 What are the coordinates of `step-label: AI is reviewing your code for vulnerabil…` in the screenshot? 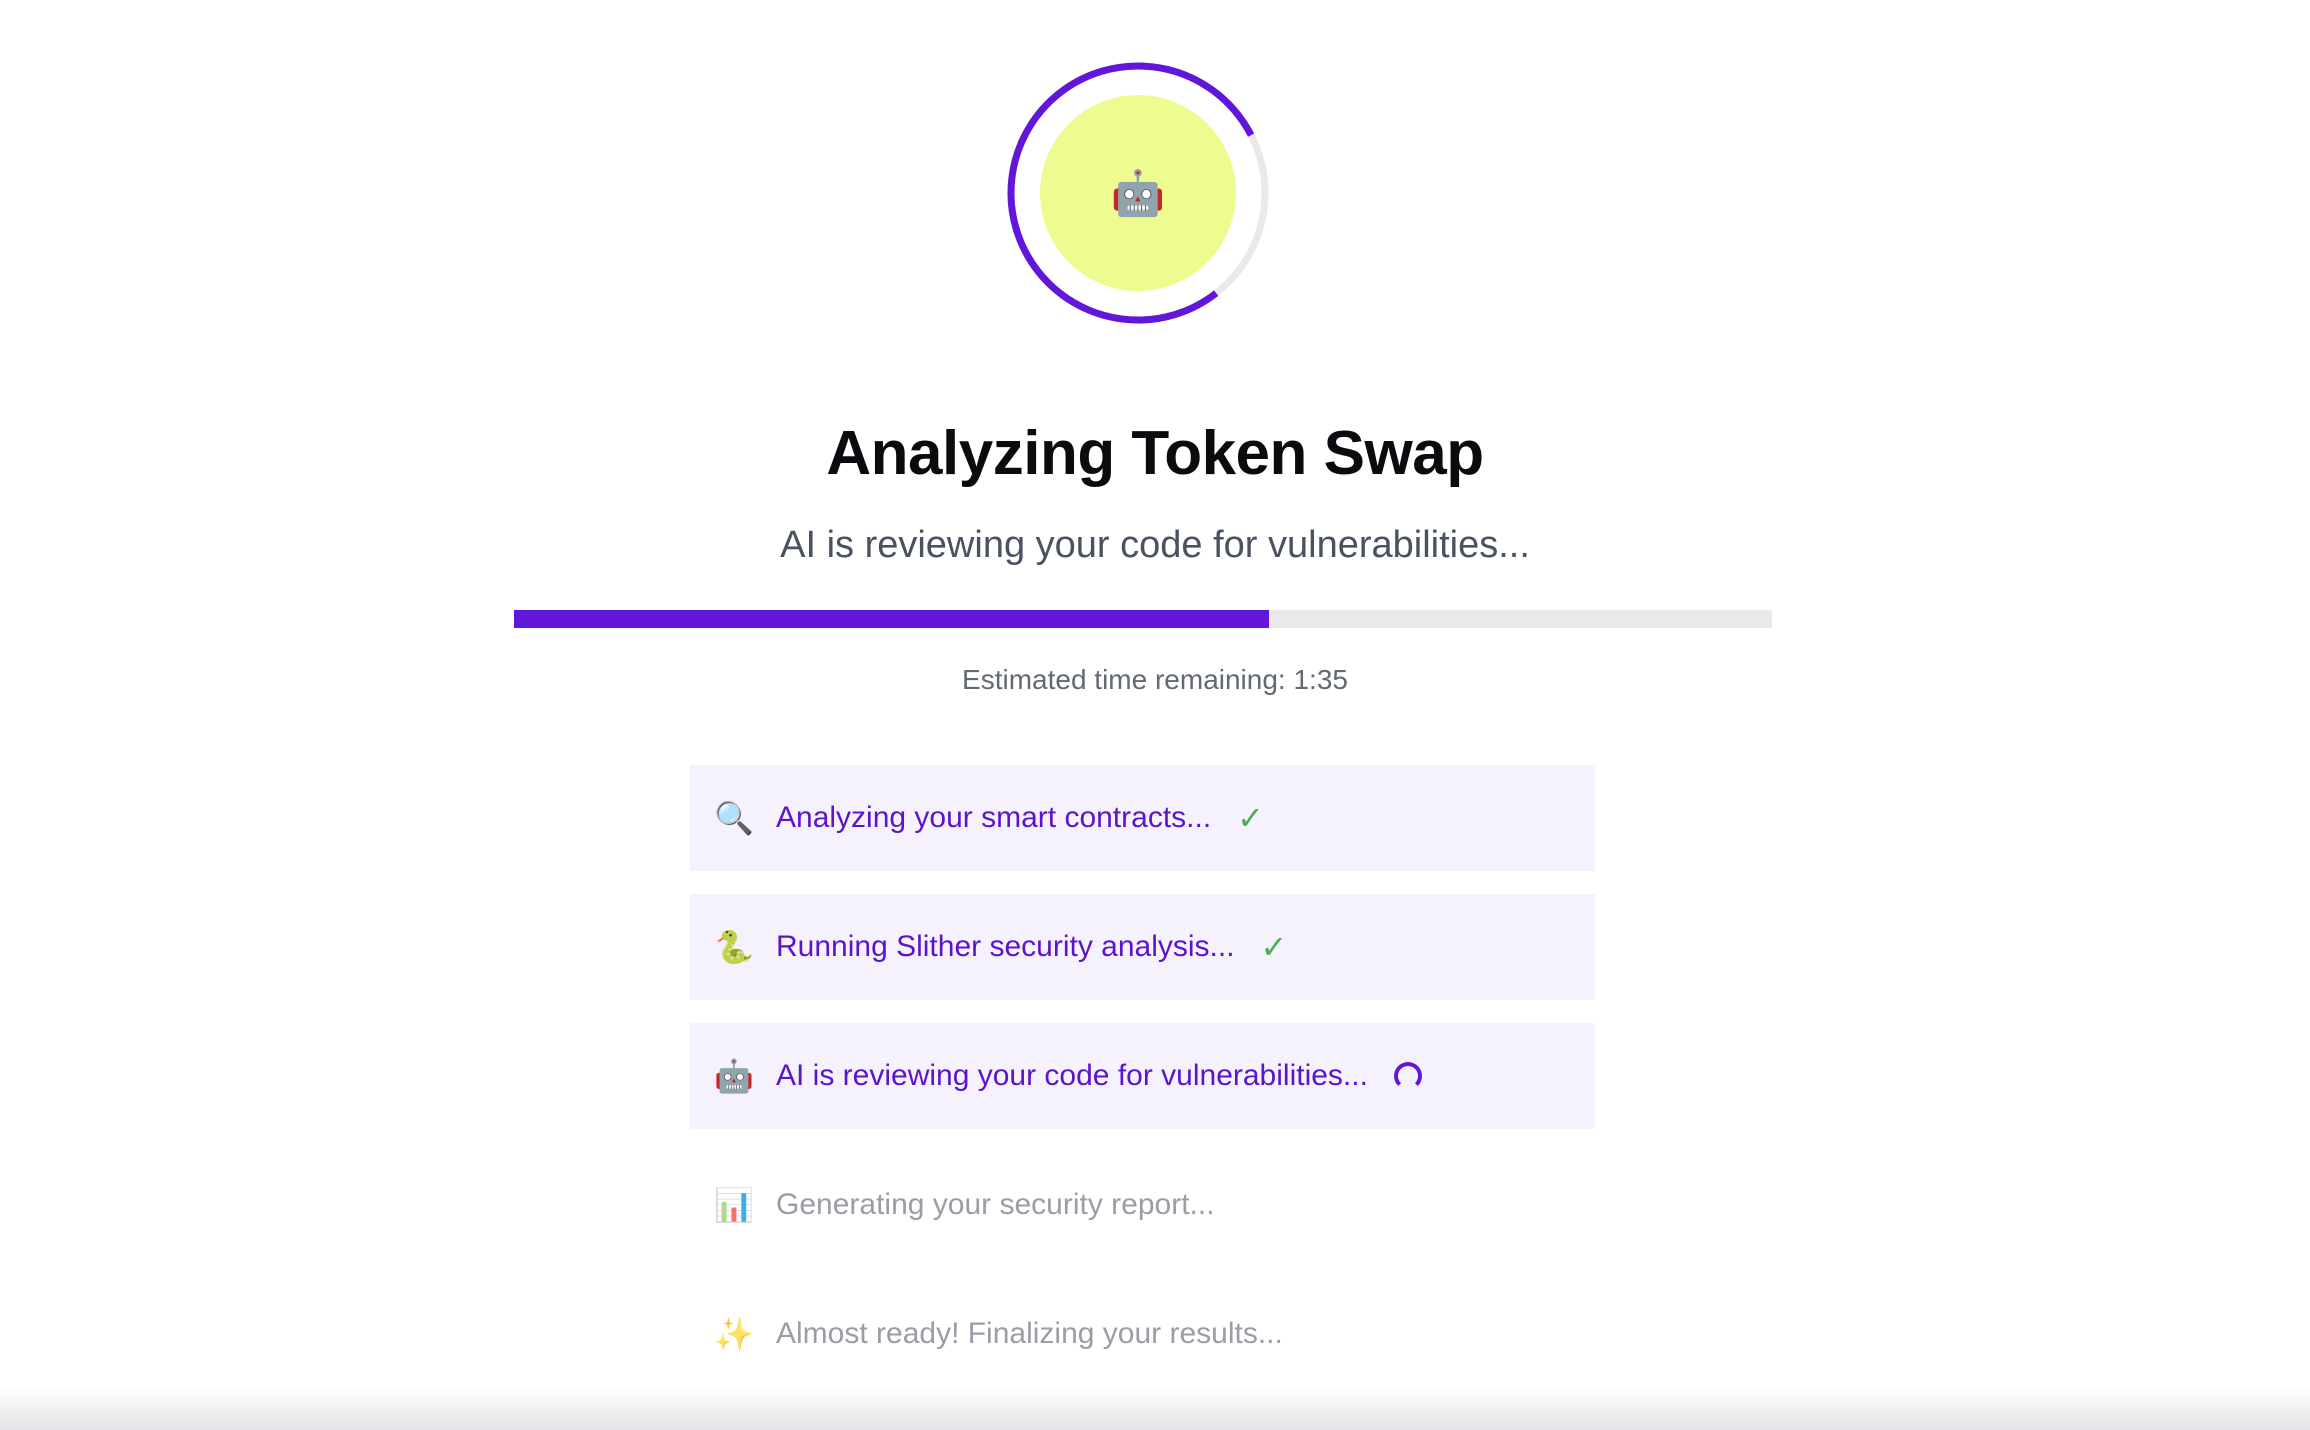 It's located at (1072, 1075).